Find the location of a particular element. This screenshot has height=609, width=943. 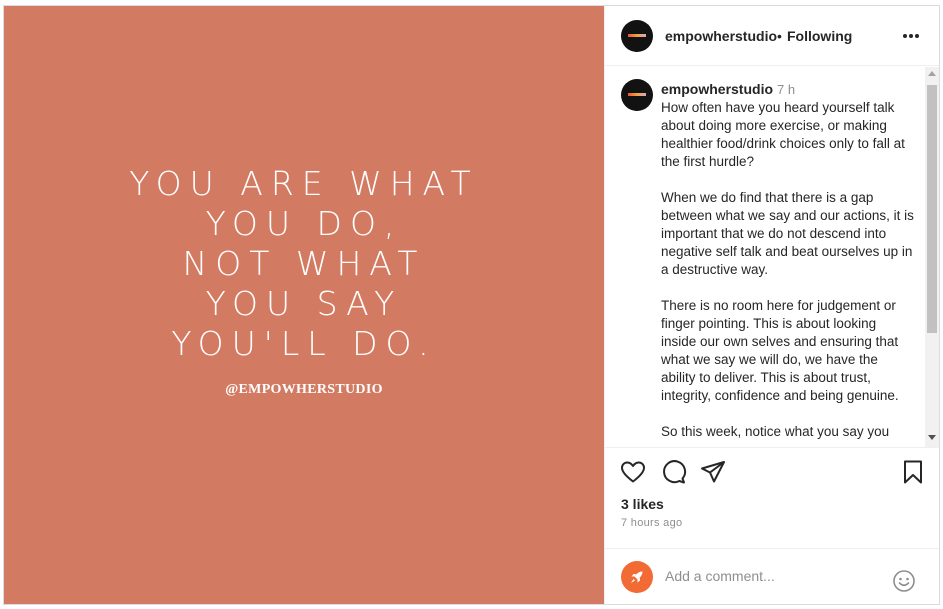

rocket-icon is located at coordinates (637, 577).